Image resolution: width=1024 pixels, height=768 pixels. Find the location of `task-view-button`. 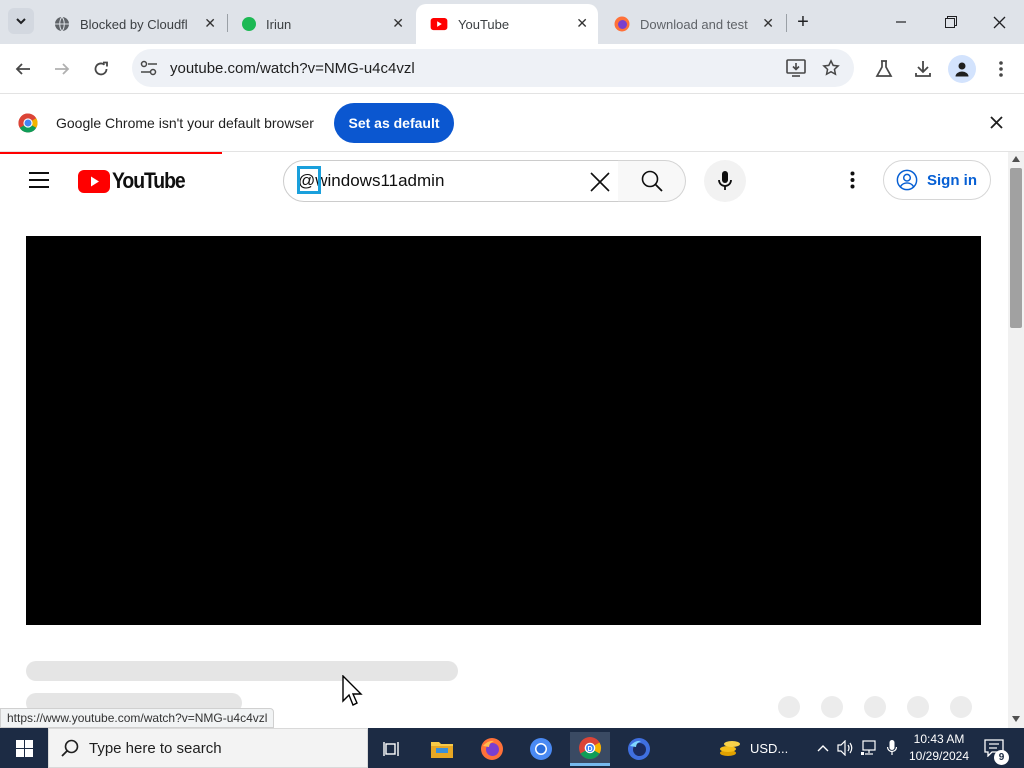

task-view-button is located at coordinates (392, 749).